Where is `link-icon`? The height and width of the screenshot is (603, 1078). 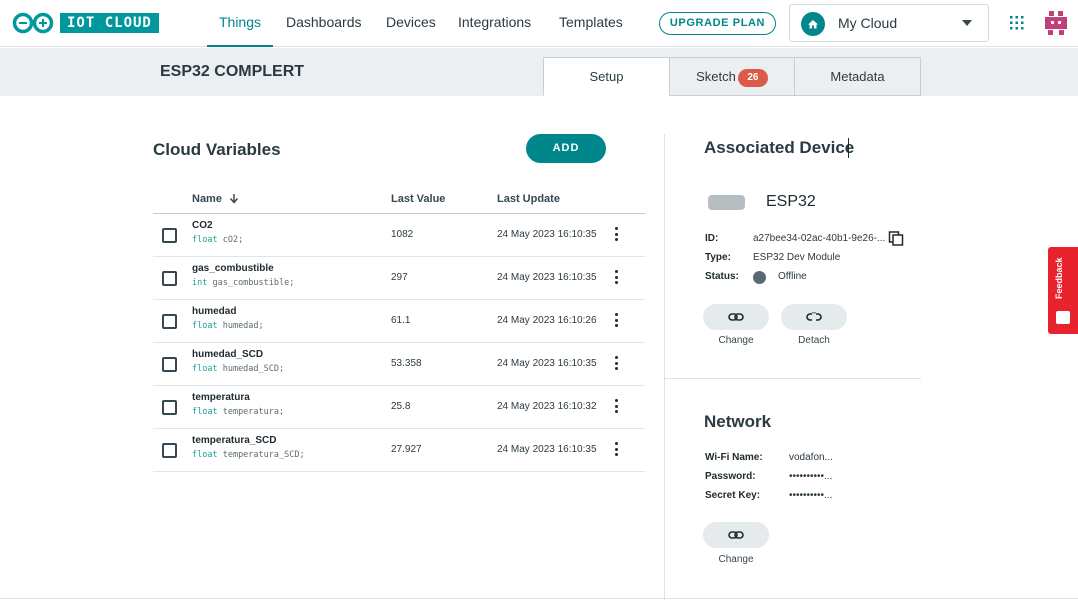 link-icon is located at coordinates (736, 317).